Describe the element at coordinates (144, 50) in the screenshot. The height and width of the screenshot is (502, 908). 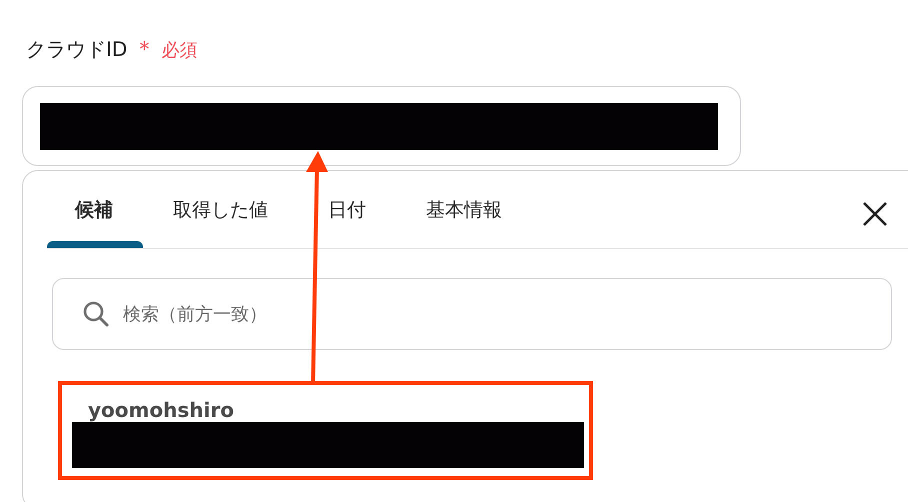
I see `required-mark: ＊` at that location.